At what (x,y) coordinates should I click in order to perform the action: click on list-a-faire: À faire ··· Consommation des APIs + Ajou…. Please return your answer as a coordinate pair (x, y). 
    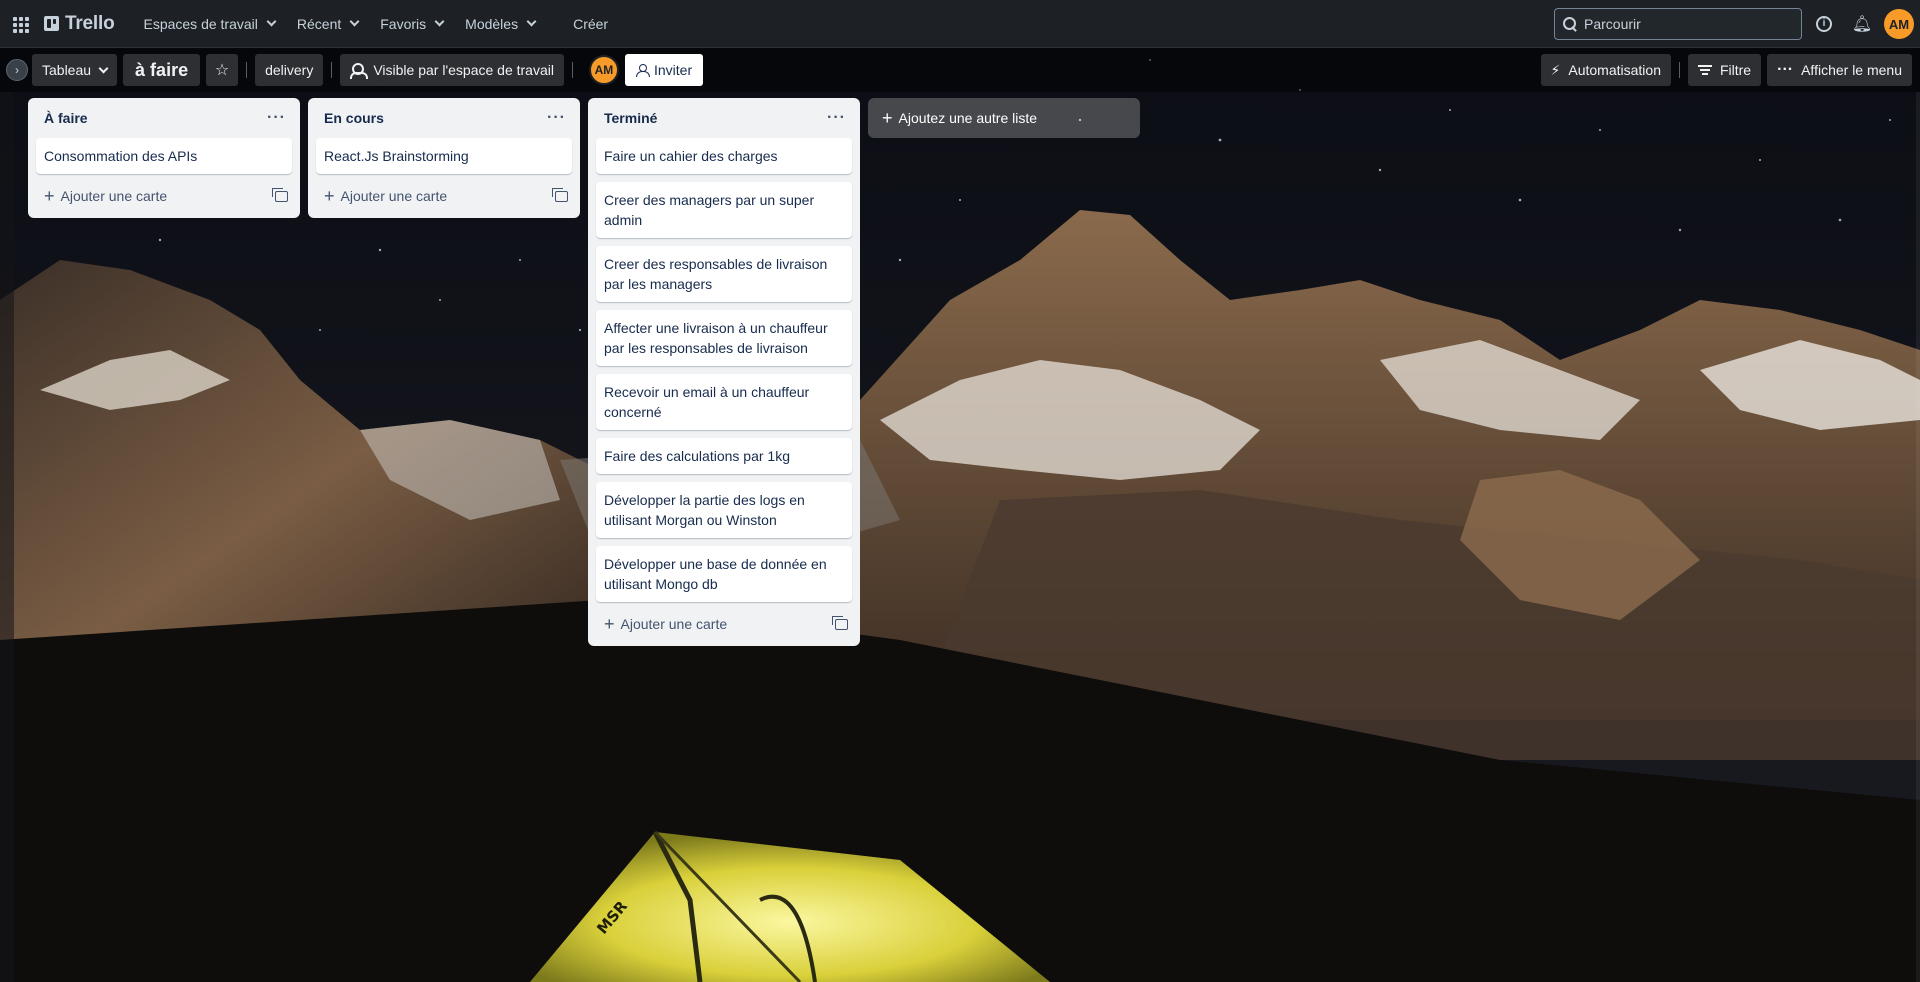
    Looking at the image, I should click on (164, 158).